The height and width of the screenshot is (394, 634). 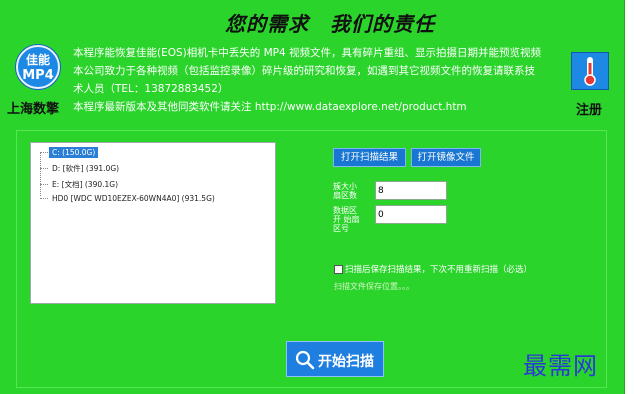 What do you see at coordinates (338, 269) in the screenshot?
I see `save-result-checkbox` at bounding box center [338, 269].